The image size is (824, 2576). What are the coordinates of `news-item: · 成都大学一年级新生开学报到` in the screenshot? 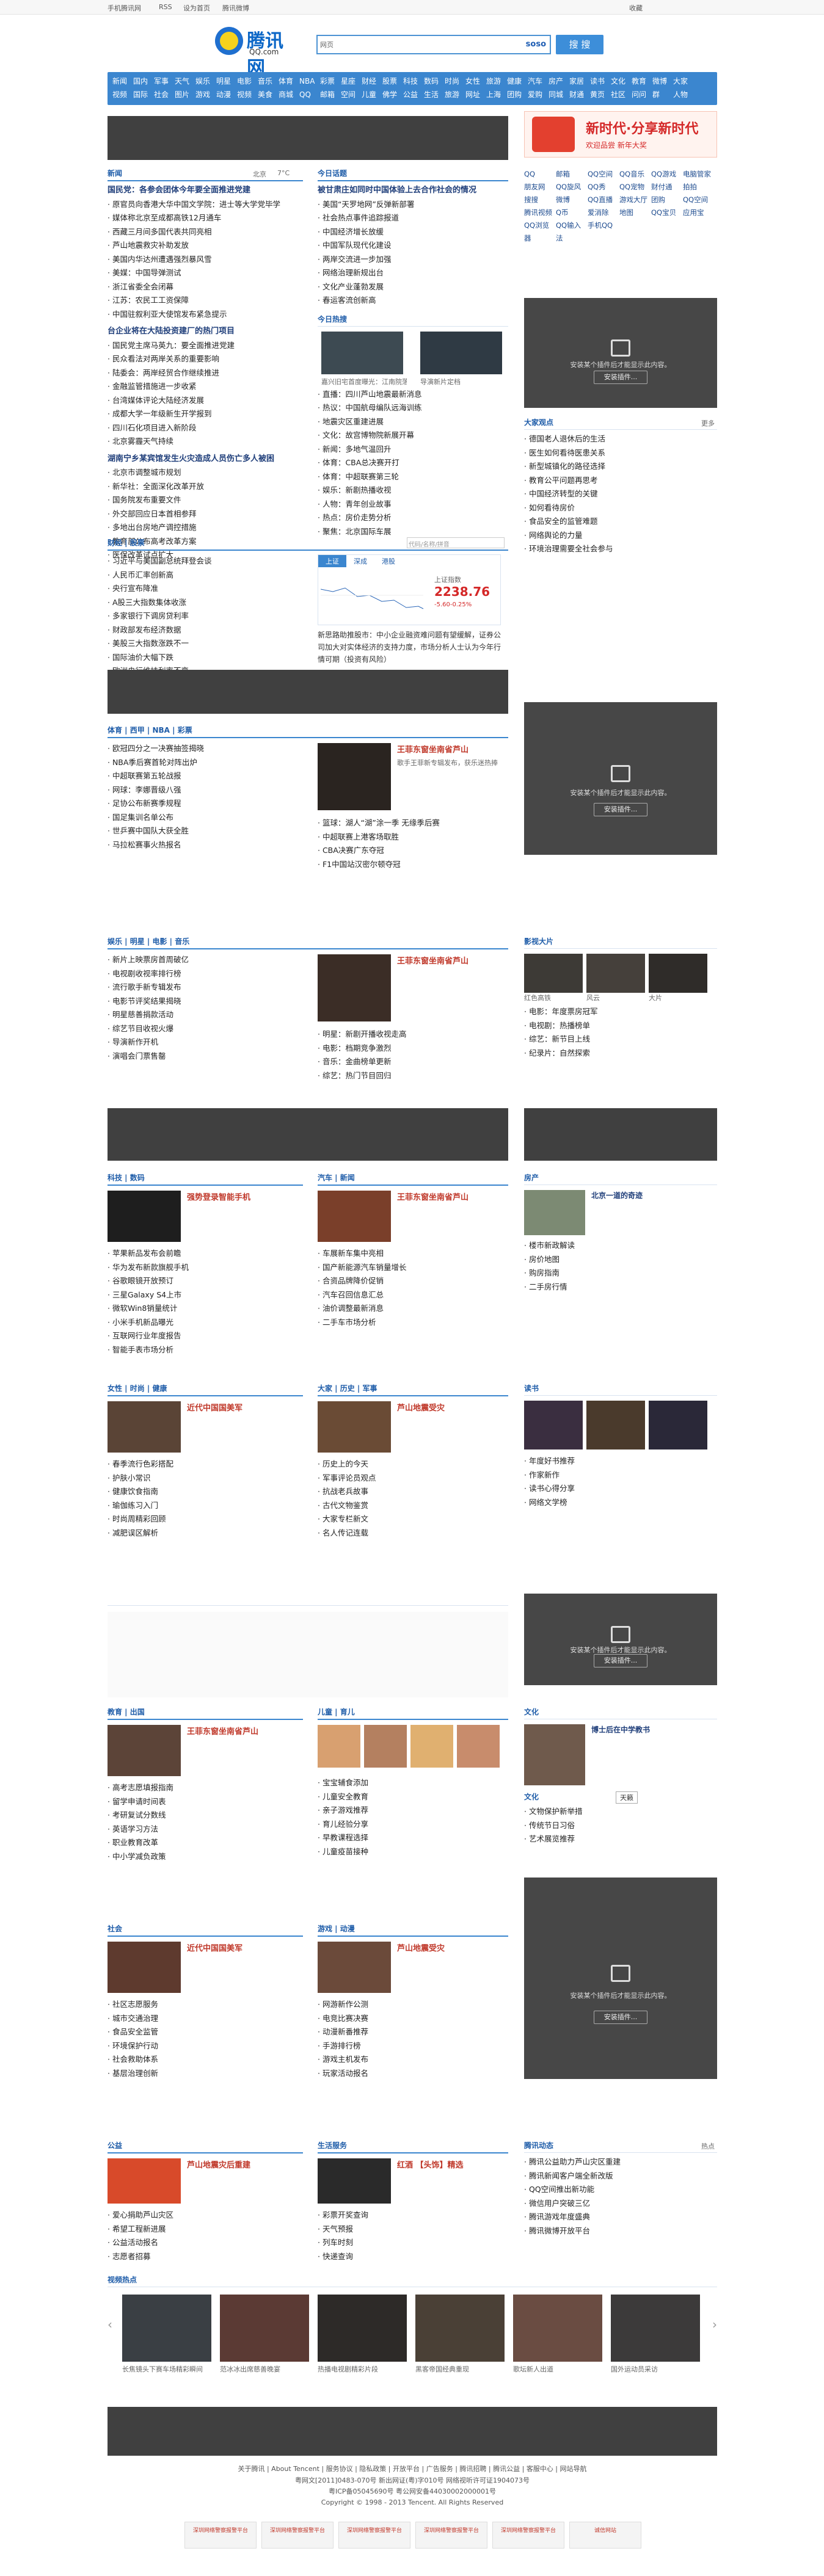 It's located at (206, 414).